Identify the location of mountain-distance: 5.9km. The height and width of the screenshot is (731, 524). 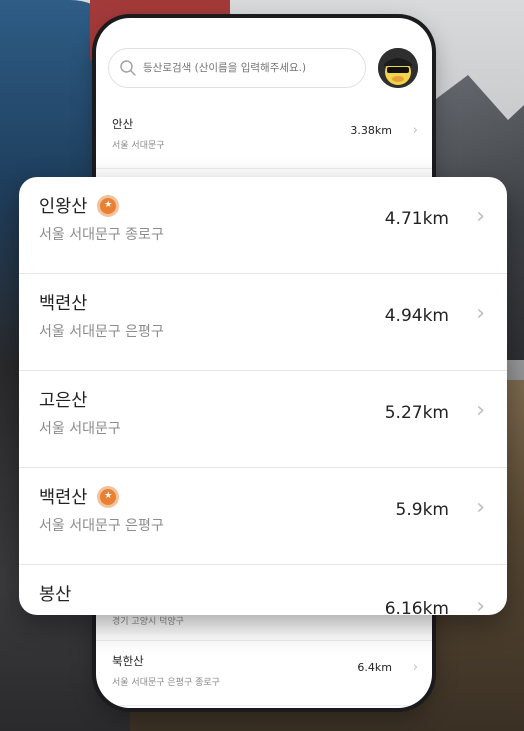
(422, 510).